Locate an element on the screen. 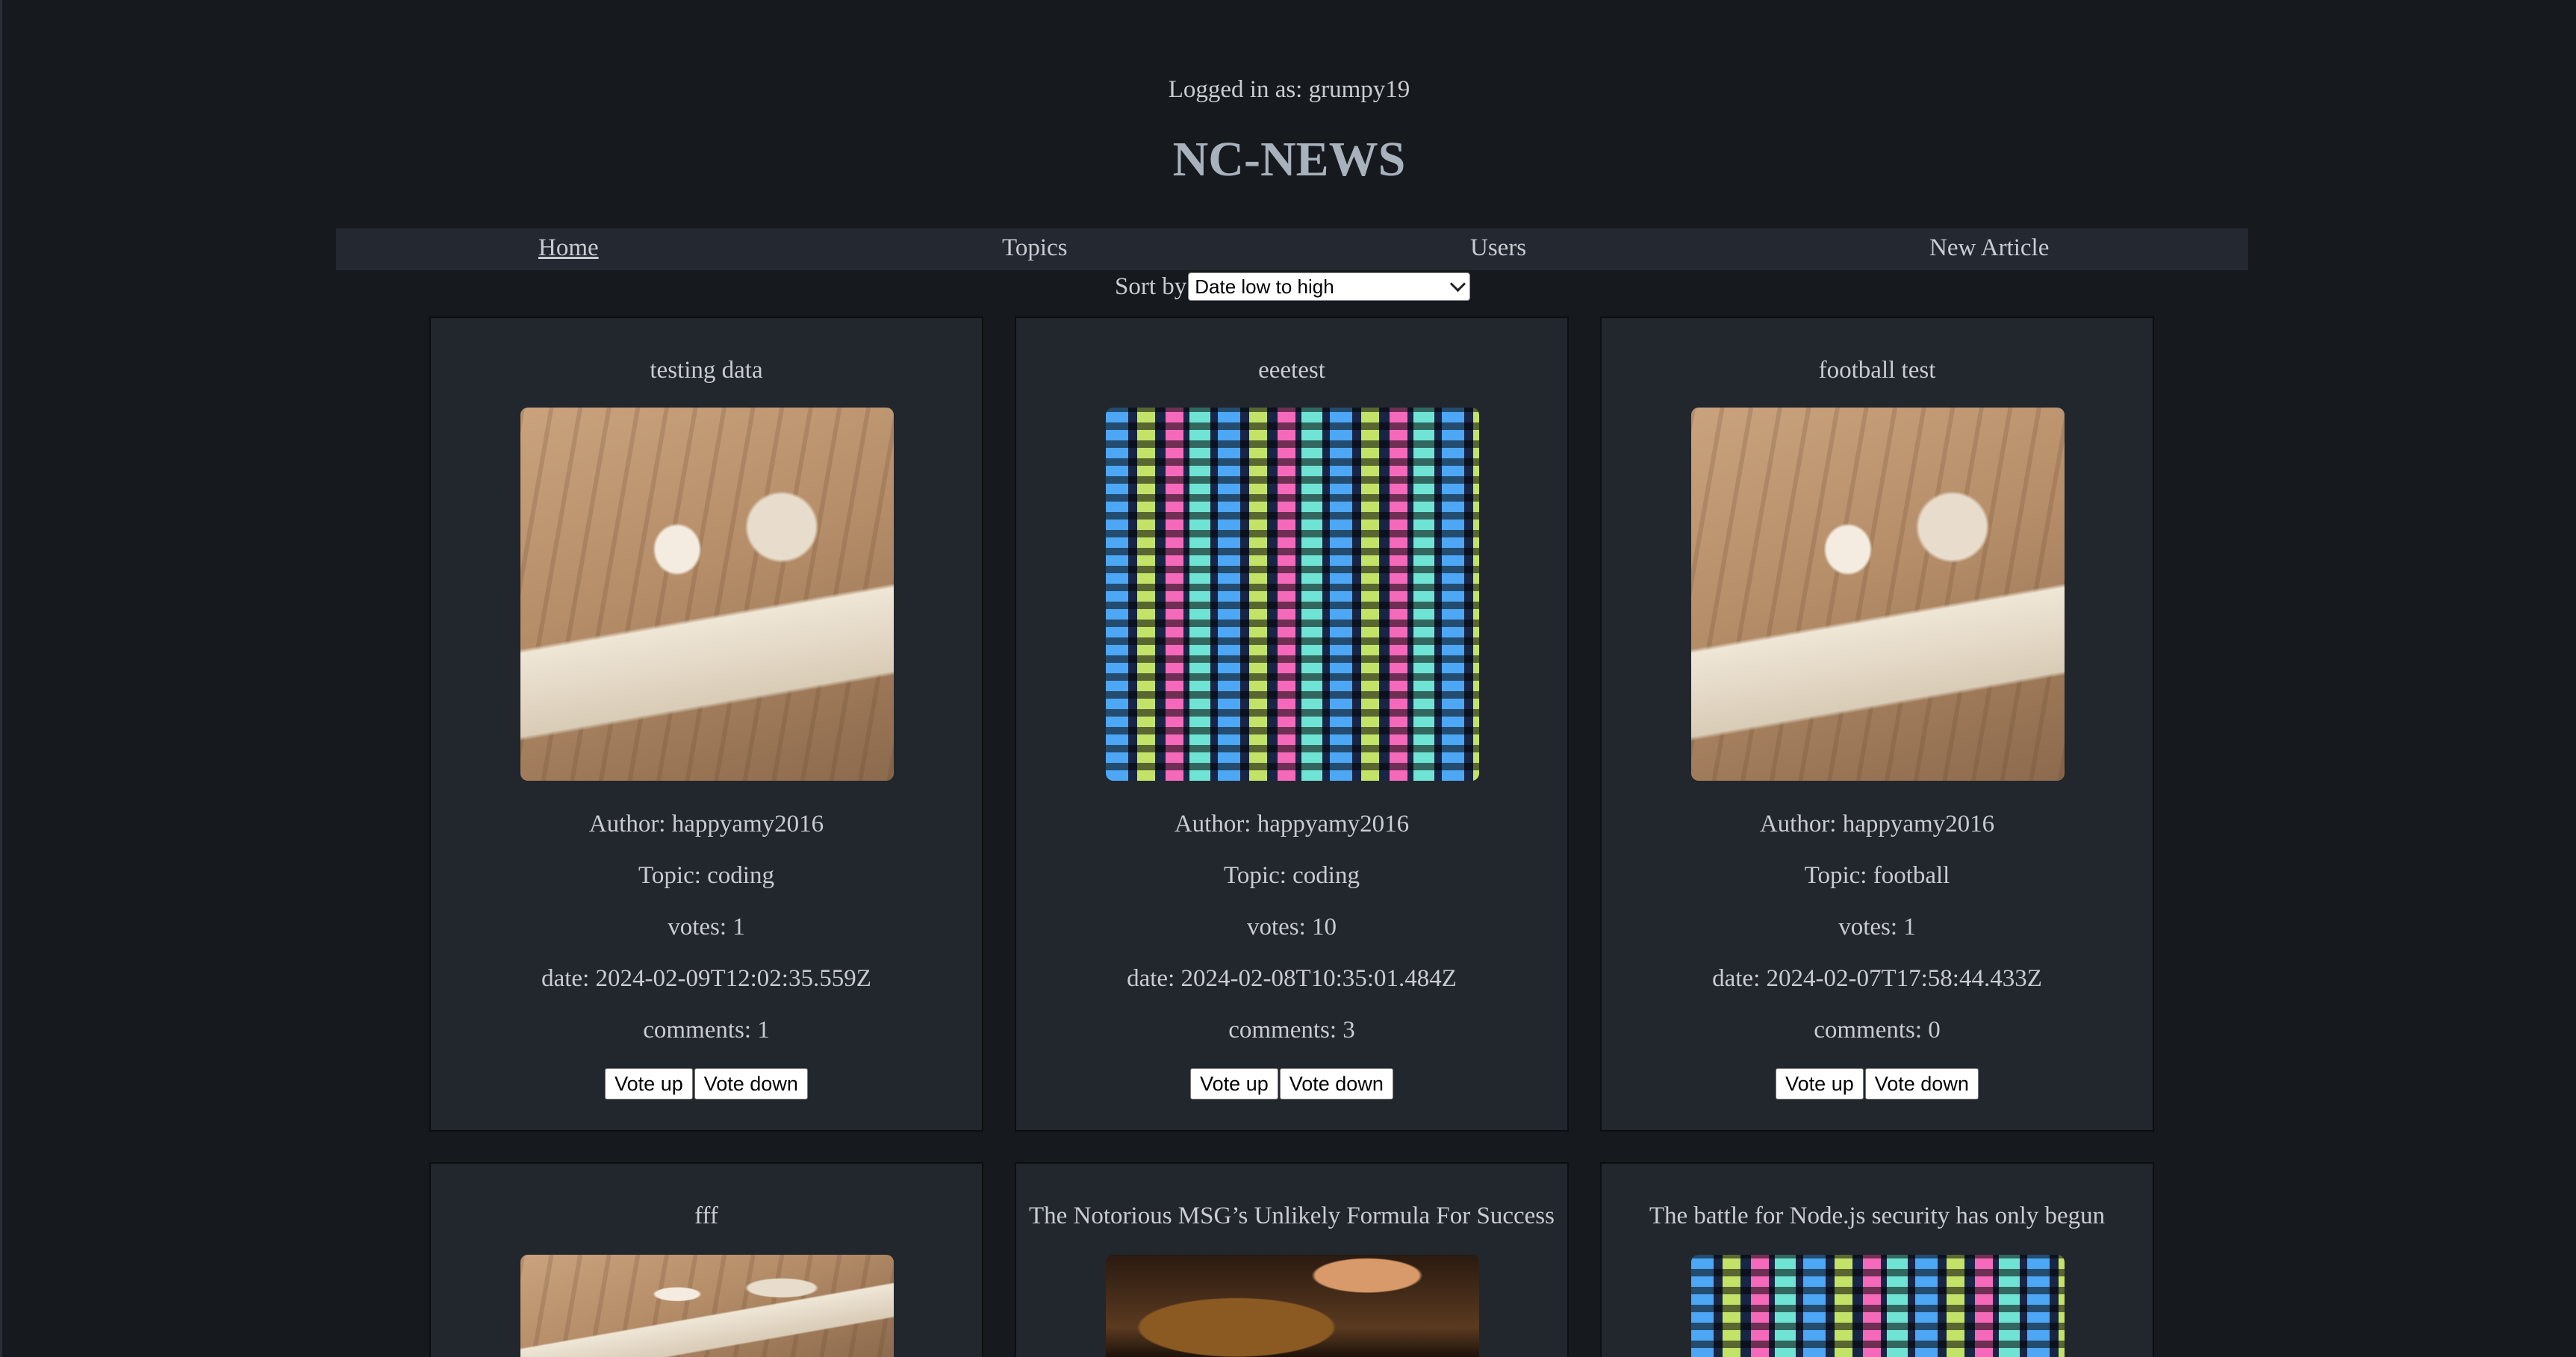  sort-label: Sort by is located at coordinates (1151, 286).